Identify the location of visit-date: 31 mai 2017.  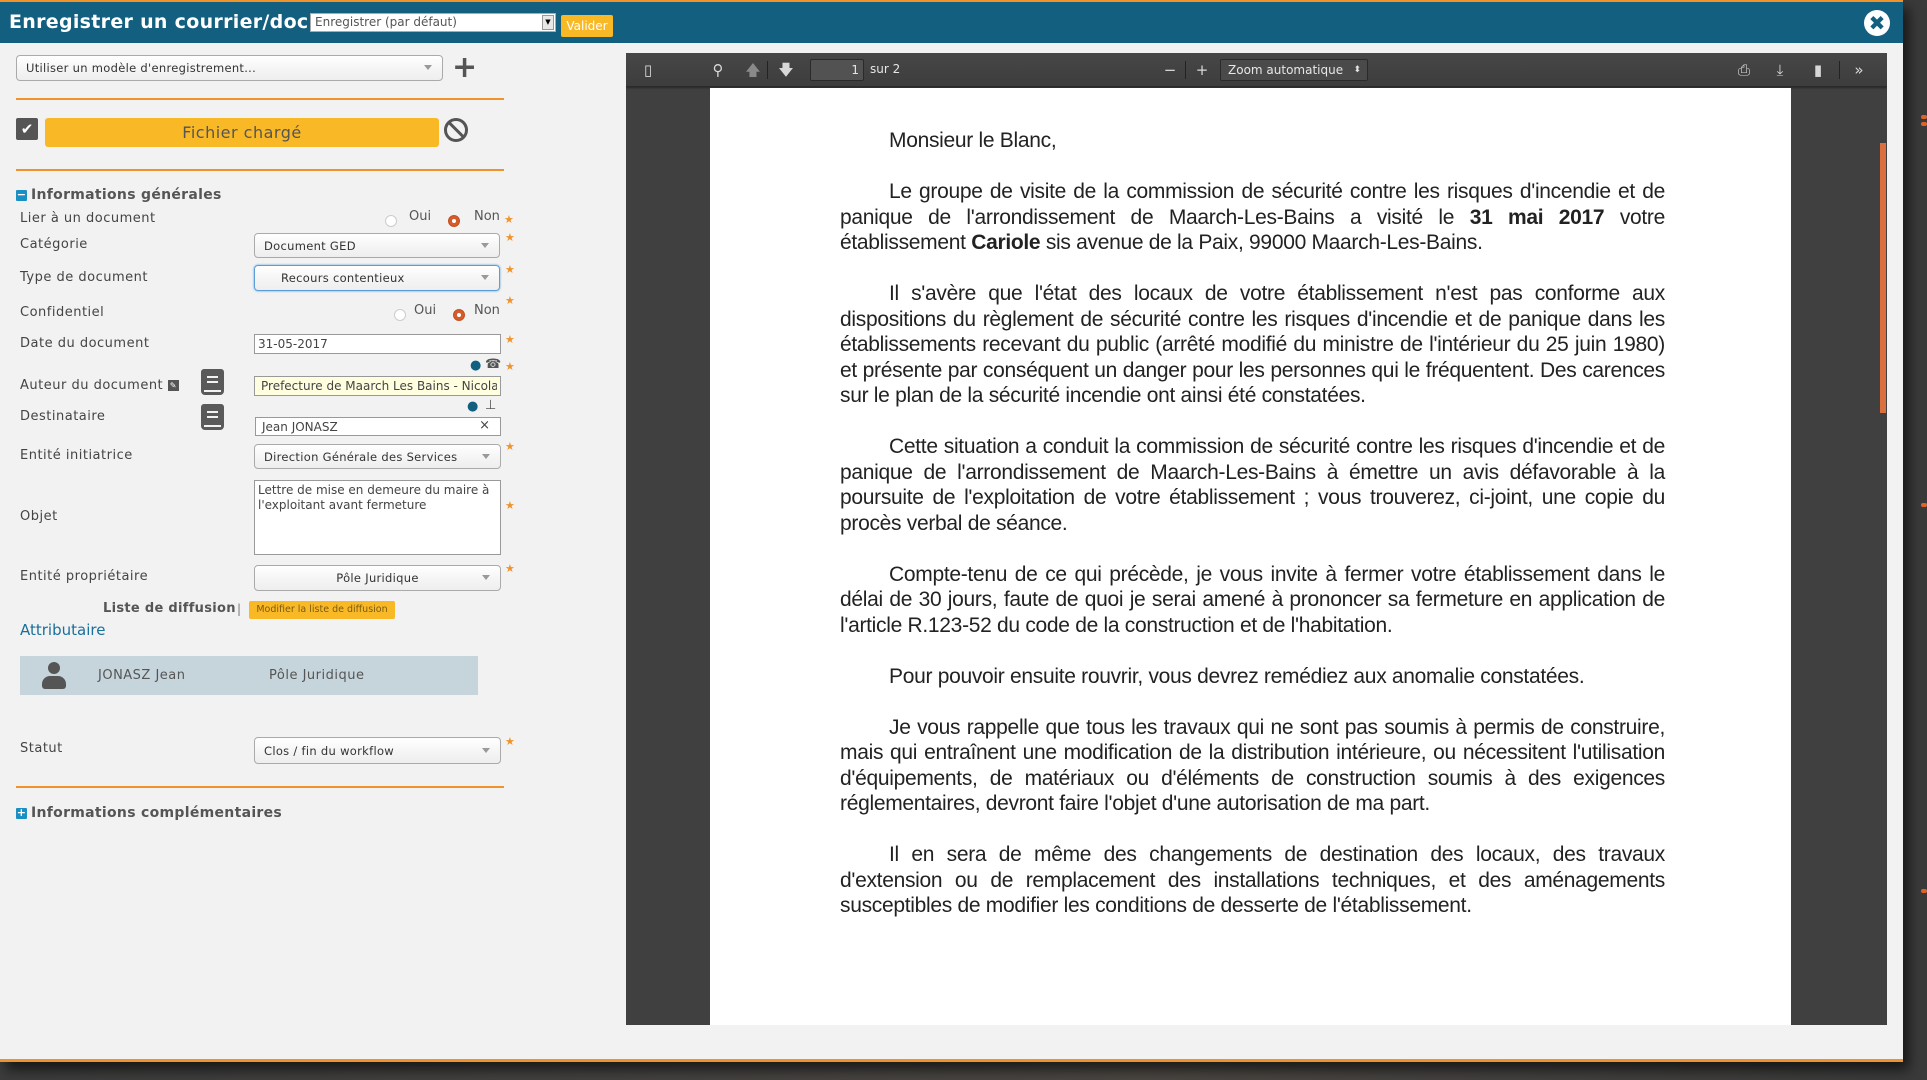
(1537, 217).